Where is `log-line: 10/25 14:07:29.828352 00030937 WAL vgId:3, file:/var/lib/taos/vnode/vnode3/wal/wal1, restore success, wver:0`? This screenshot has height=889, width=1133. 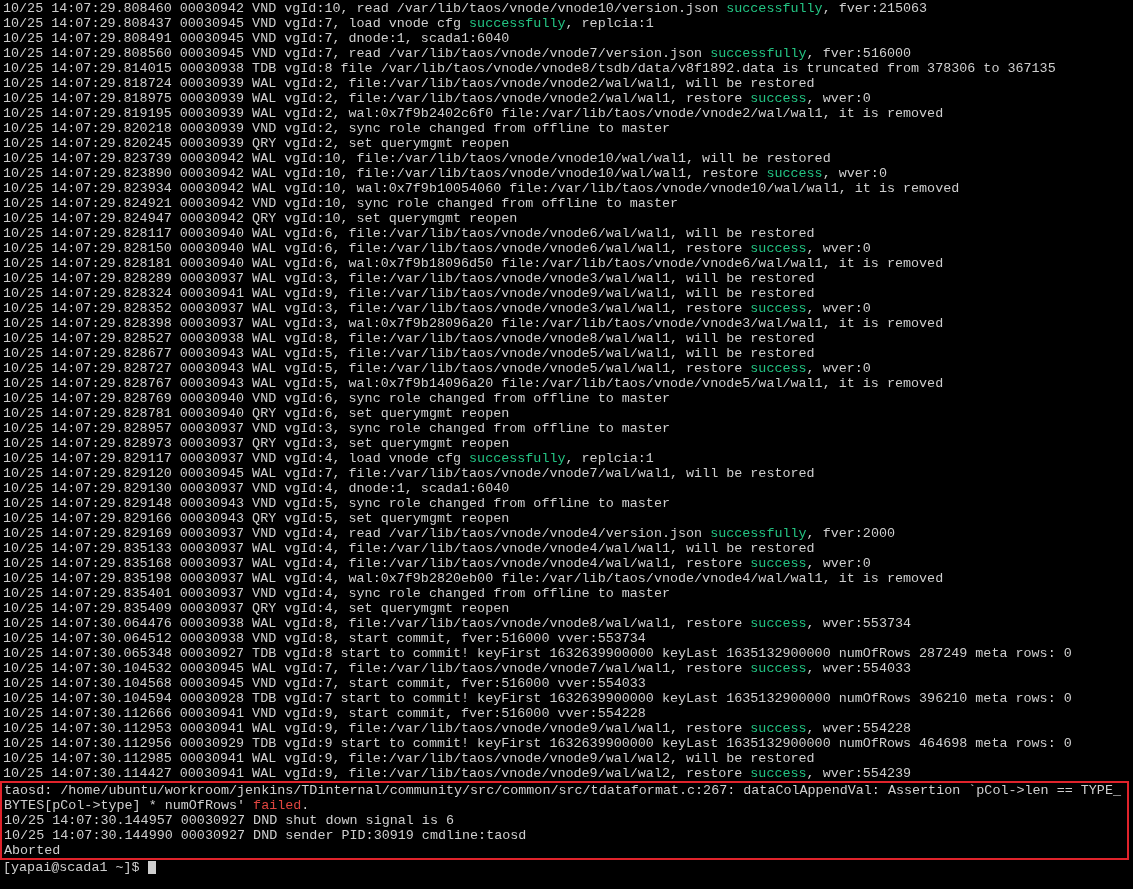 log-line: 10/25 14:07:29.828352 00030937 WAL vgId:3, file:/var/lib/taos/vnode/vnode3/wal/wal1, restore success, wver:0 is located at coordinates (437, 308).